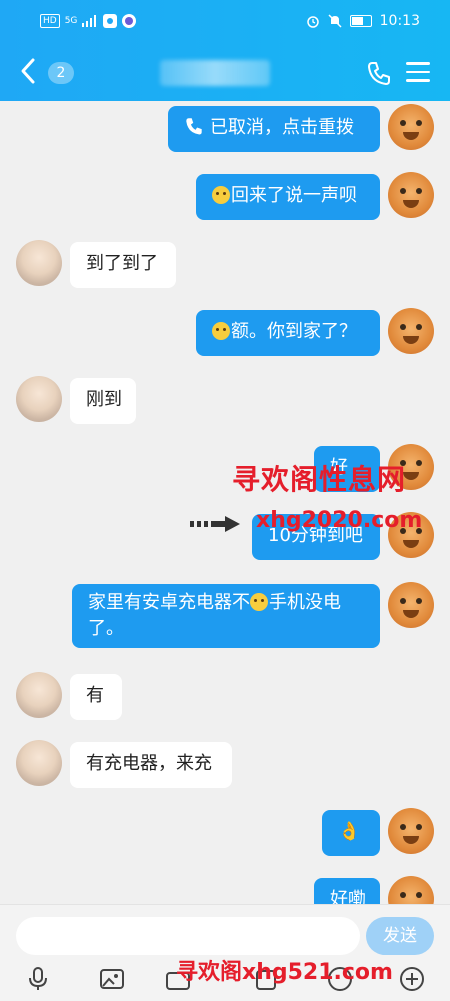 This screenshot has height=1001, width=450. I want to click on plus-circle-icon, so click(412, 979).